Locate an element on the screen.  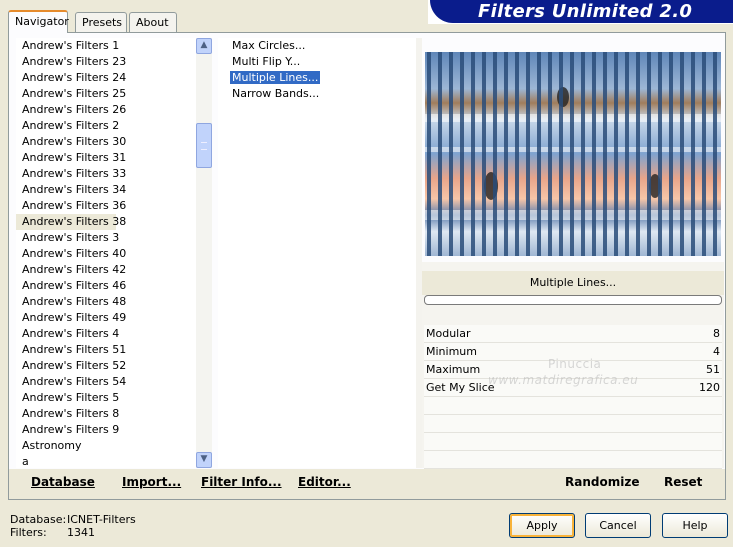
status-info: Database:ICNET-Filters Filters: 1341 is located at coordinates (73, 526).